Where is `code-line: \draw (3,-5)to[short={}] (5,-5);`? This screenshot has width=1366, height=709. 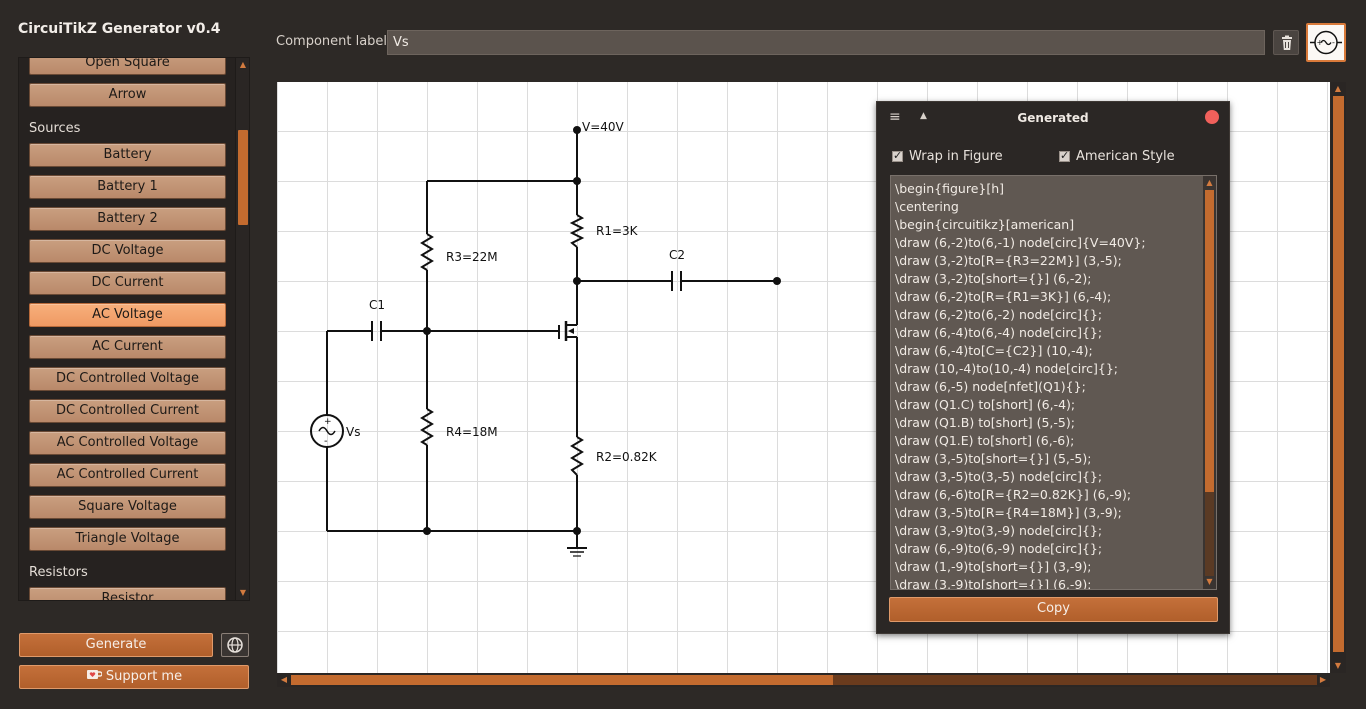 code-line: \draw (3,-5)to[short={}] (5,-5); is located at coordinates (993, 458).